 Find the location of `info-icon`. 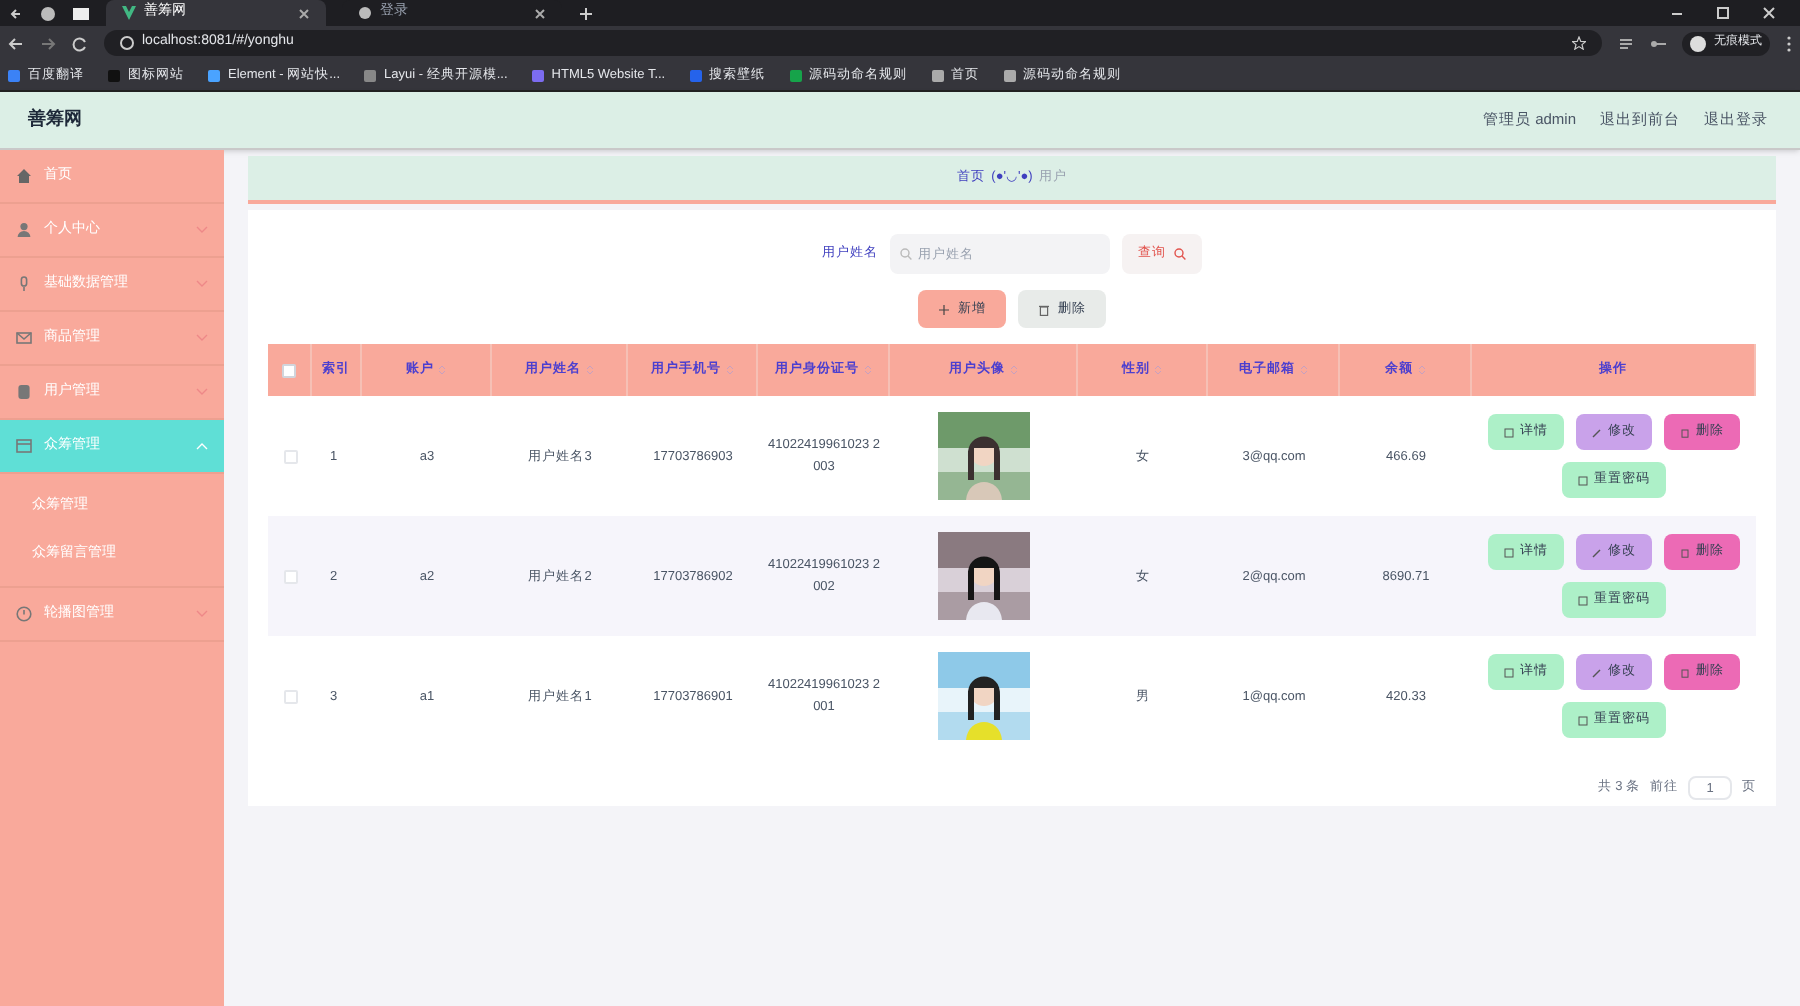

info-icon is located at coordinates (127, 43).